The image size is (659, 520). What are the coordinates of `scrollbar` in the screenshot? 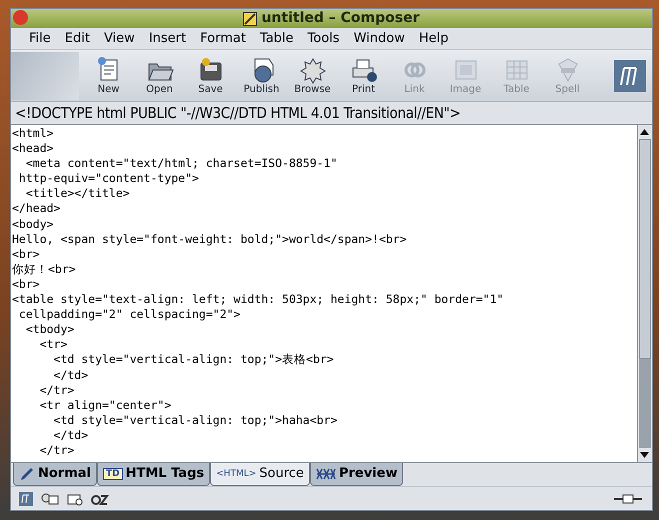 It's located at (644, 293).